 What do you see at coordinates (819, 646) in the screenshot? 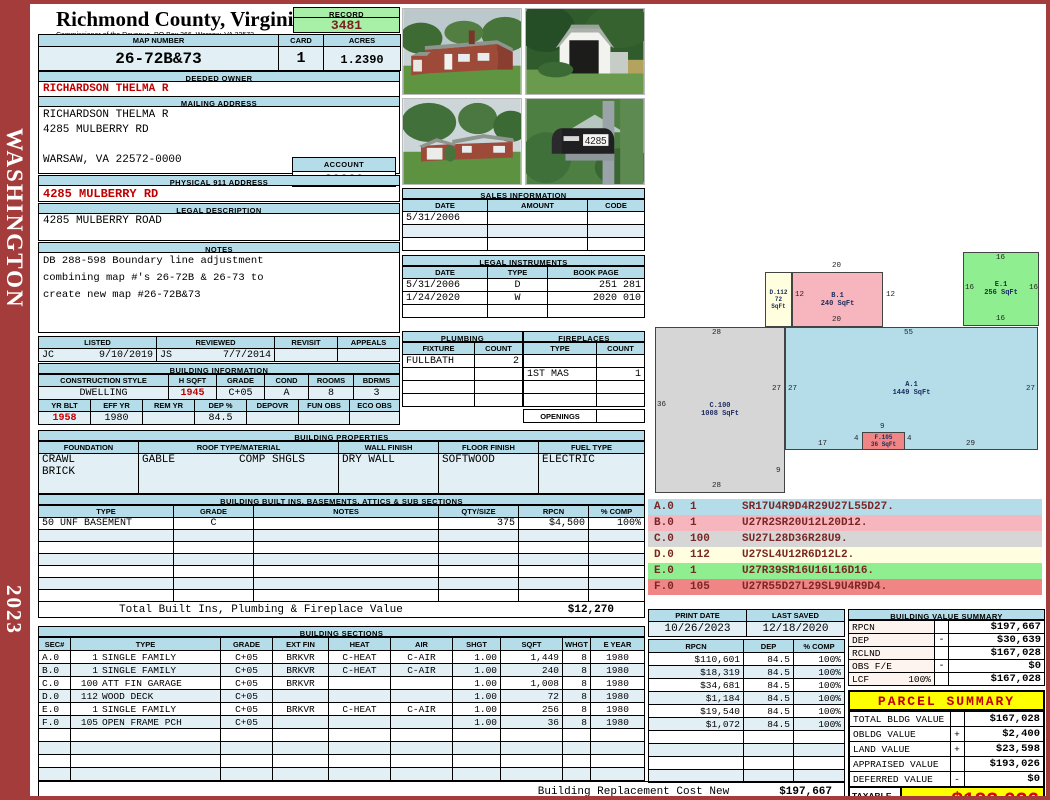
I see `col-comp: % COMP` at bounding box center [819, 646].